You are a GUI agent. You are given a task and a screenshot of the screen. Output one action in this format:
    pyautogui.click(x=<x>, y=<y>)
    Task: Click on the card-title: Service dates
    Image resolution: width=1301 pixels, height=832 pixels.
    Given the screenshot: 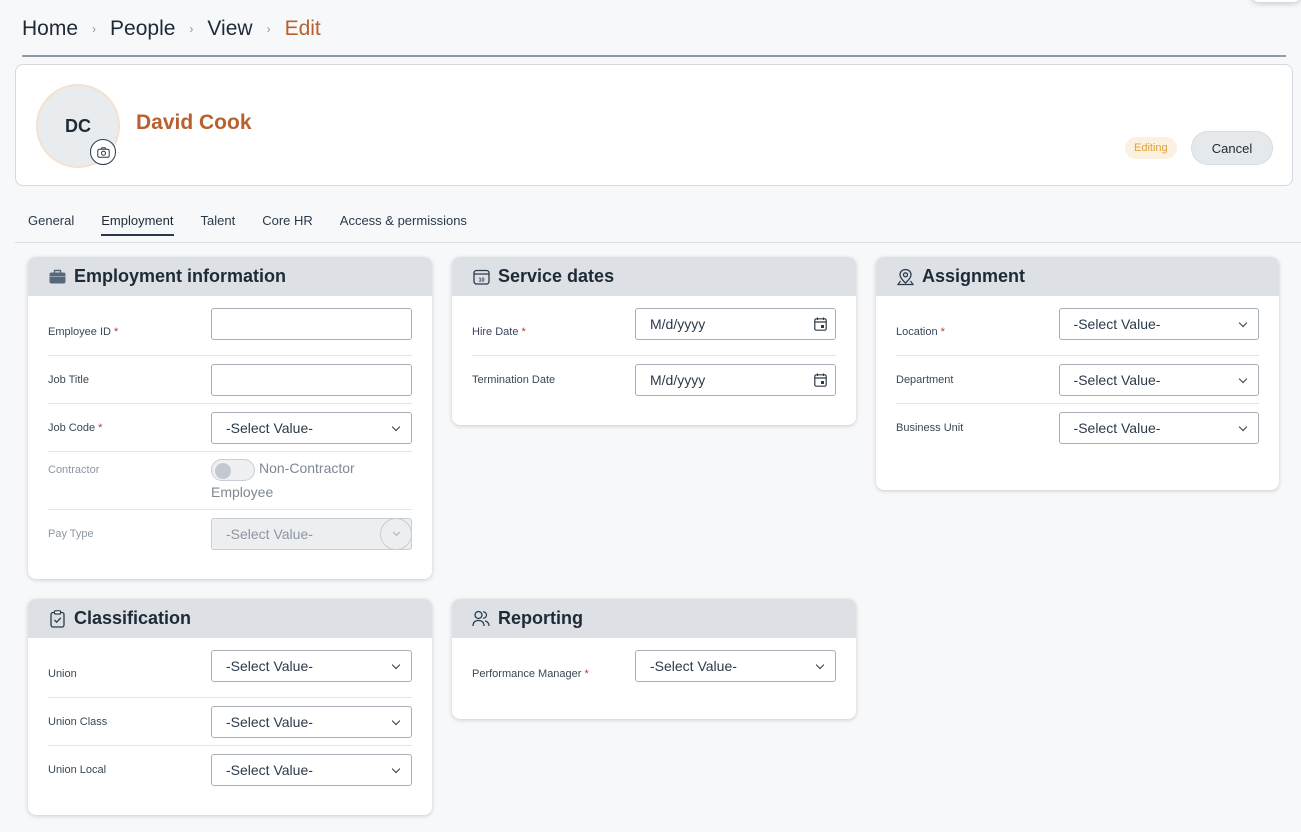 What is the action you would take?
    pyautogui.click(x=556, y=276)
    